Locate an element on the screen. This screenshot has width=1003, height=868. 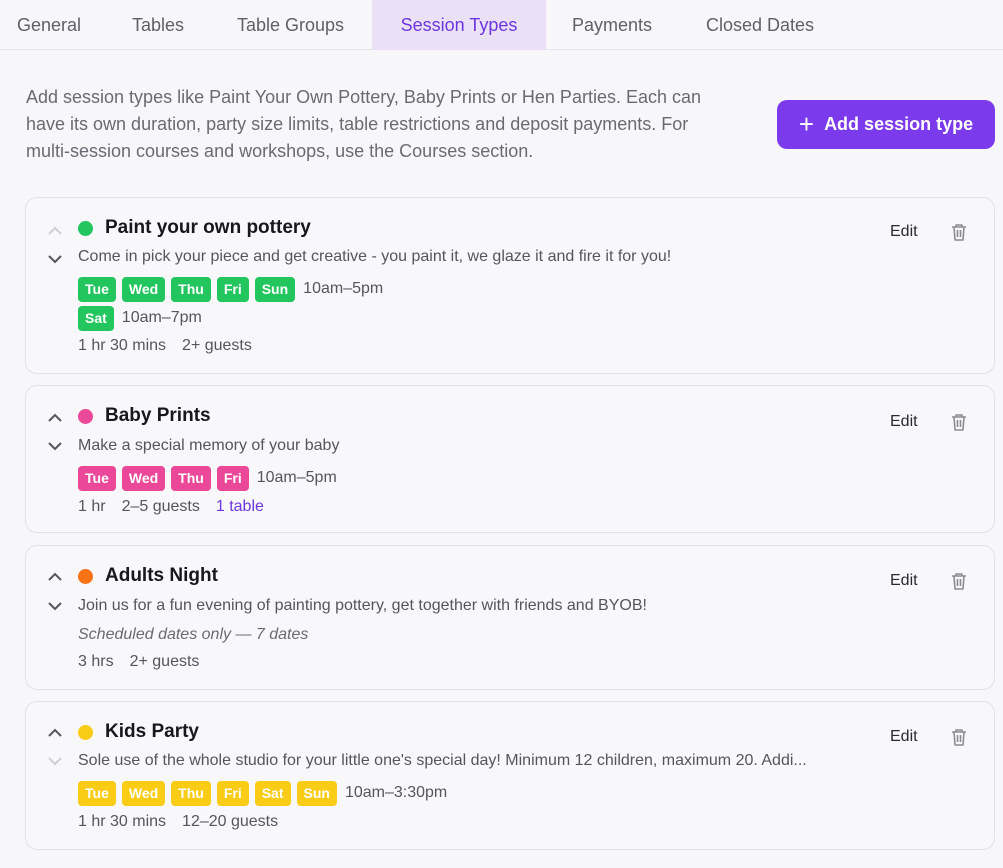
session-meta: 1 hr 30 mins 2+ guests is located at coordinates (173, 346).